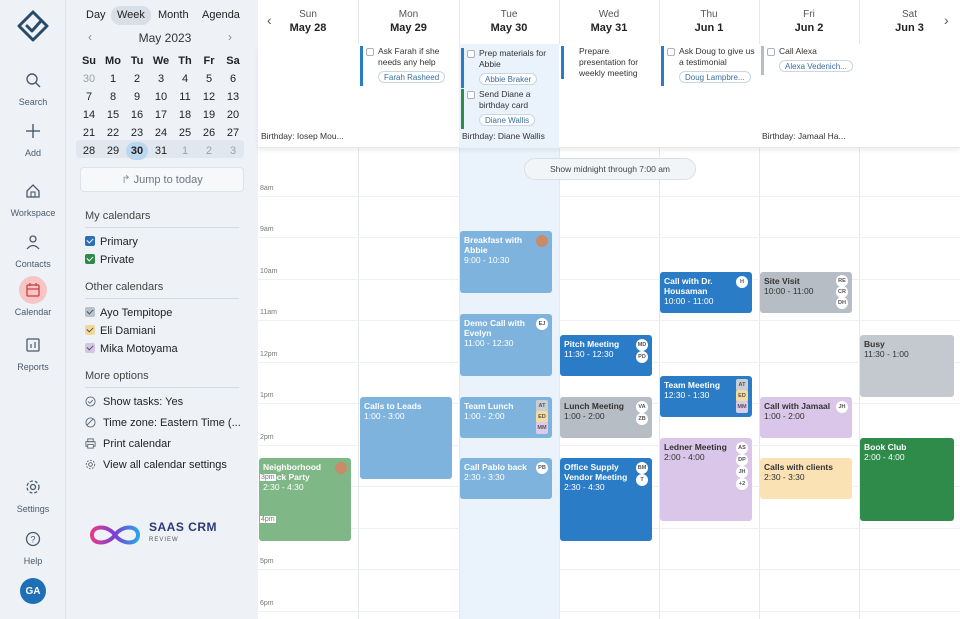 The image size is (960, 619). What do you see at coordinates (33, 137) in the screenshot?
I see `rail-add: Add` at bounding box center [33, 137].